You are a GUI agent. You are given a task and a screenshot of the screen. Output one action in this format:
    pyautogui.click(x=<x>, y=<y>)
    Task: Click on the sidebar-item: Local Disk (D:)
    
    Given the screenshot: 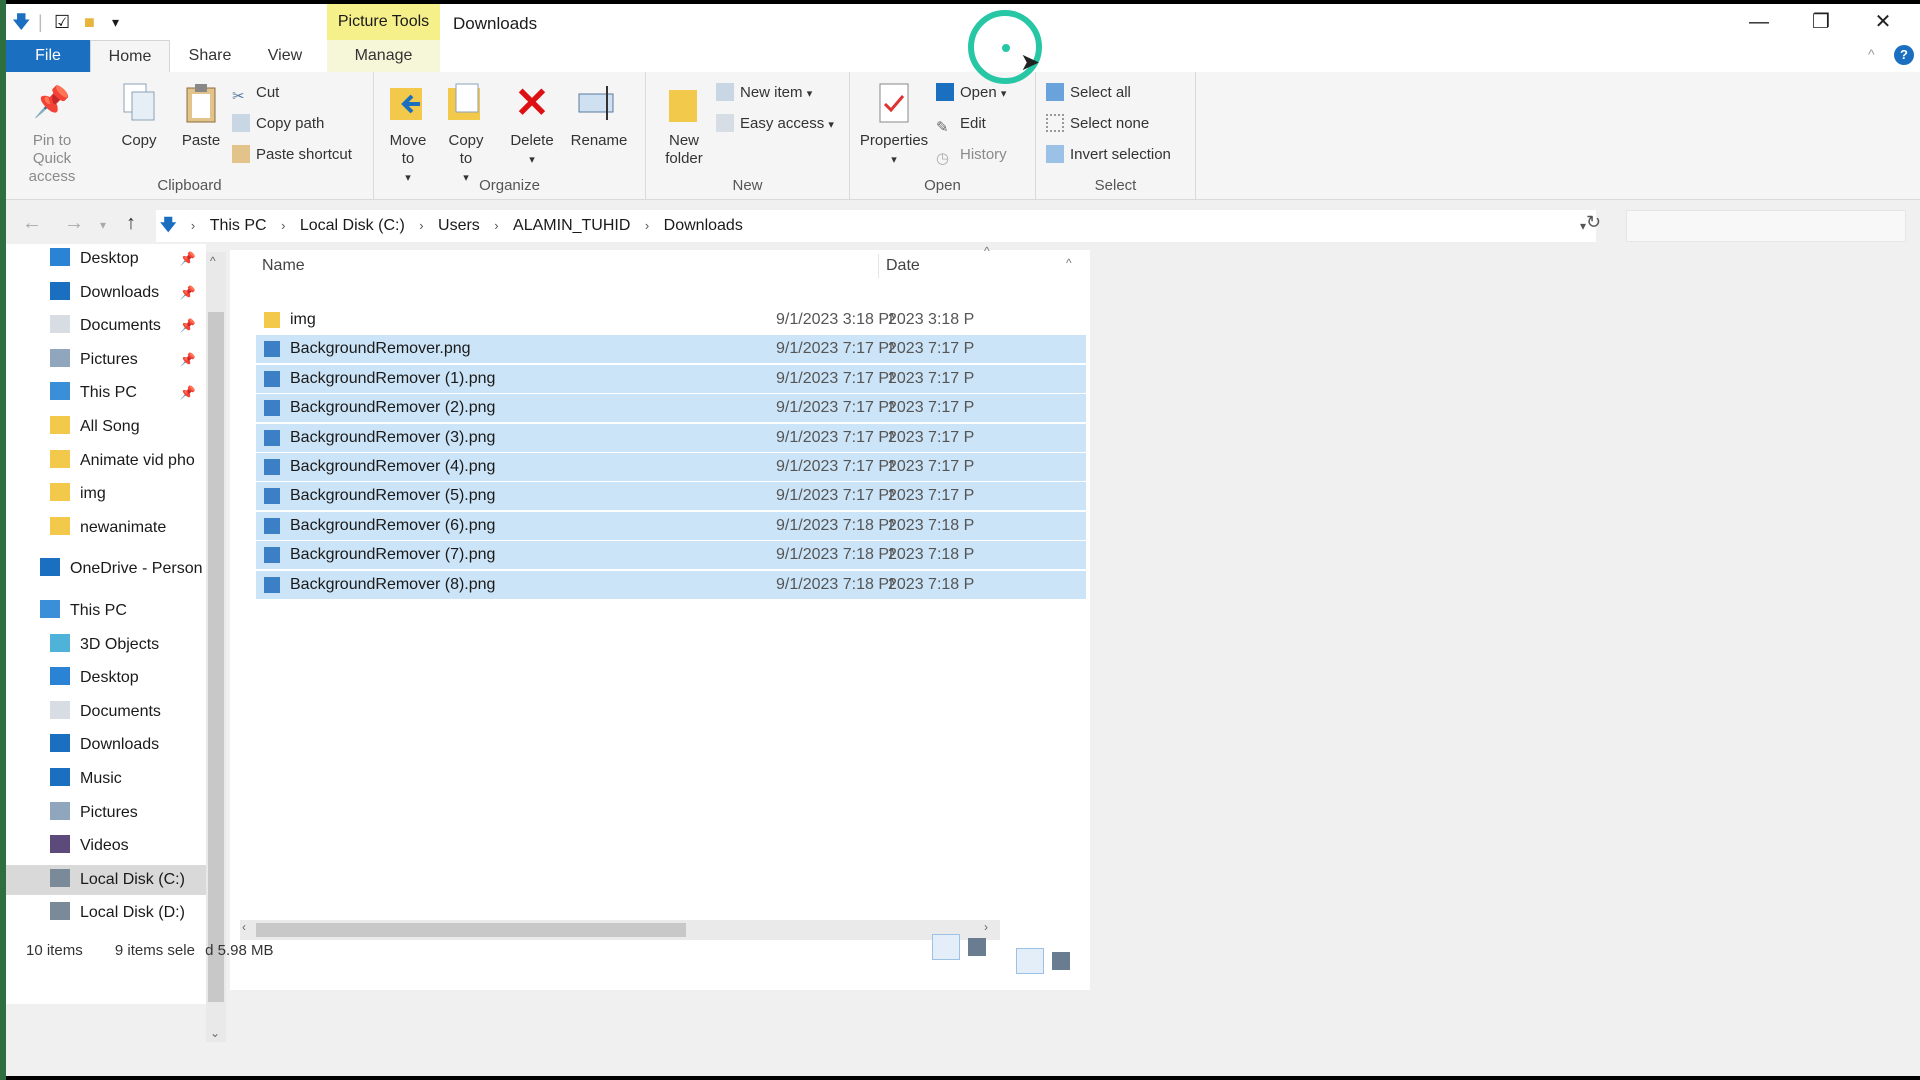 What is the action you would take?
    pyautogui.click(x=106, y=913)
    